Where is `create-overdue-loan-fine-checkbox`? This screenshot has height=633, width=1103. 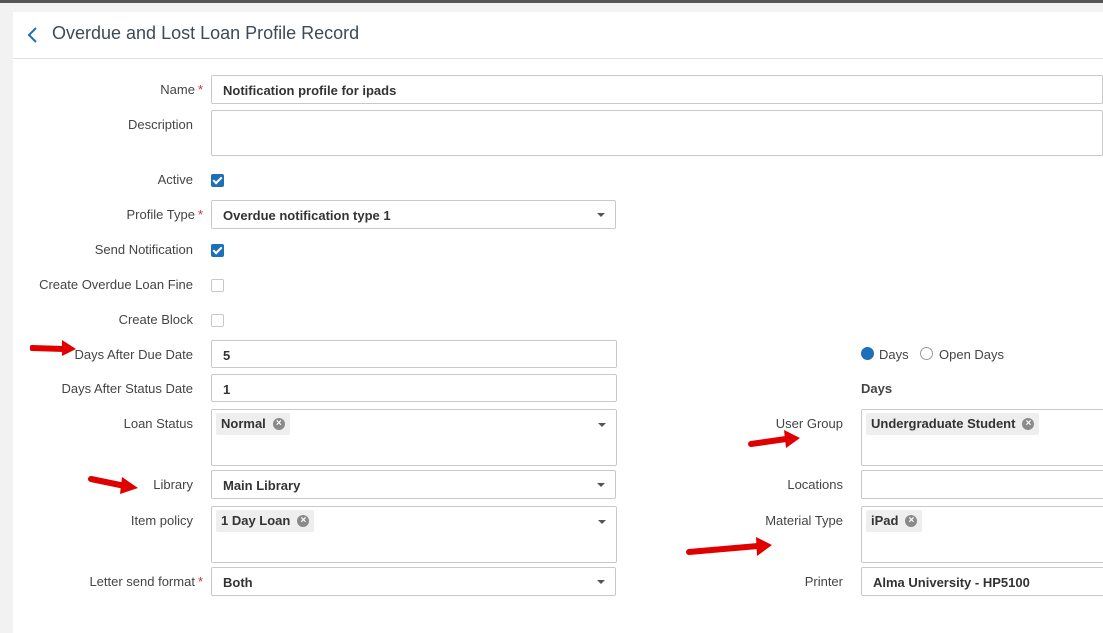
create-overdue-loan-fine-checkbox is located at coordinates (217, 285).